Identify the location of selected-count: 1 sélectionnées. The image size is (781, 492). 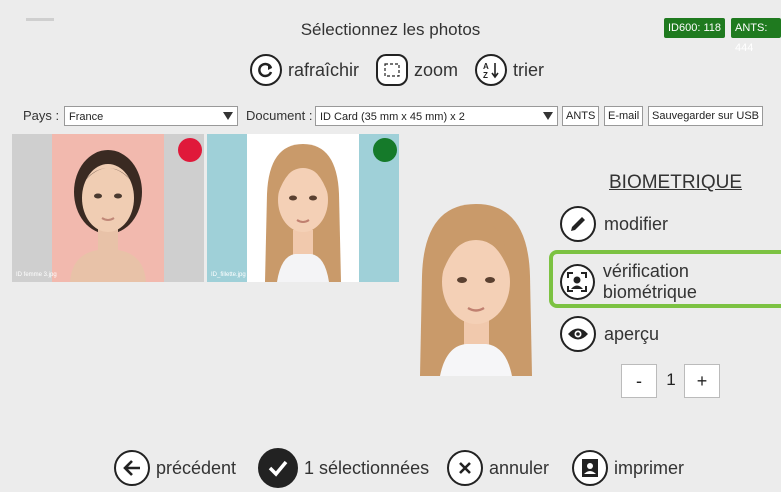
(343, 468).